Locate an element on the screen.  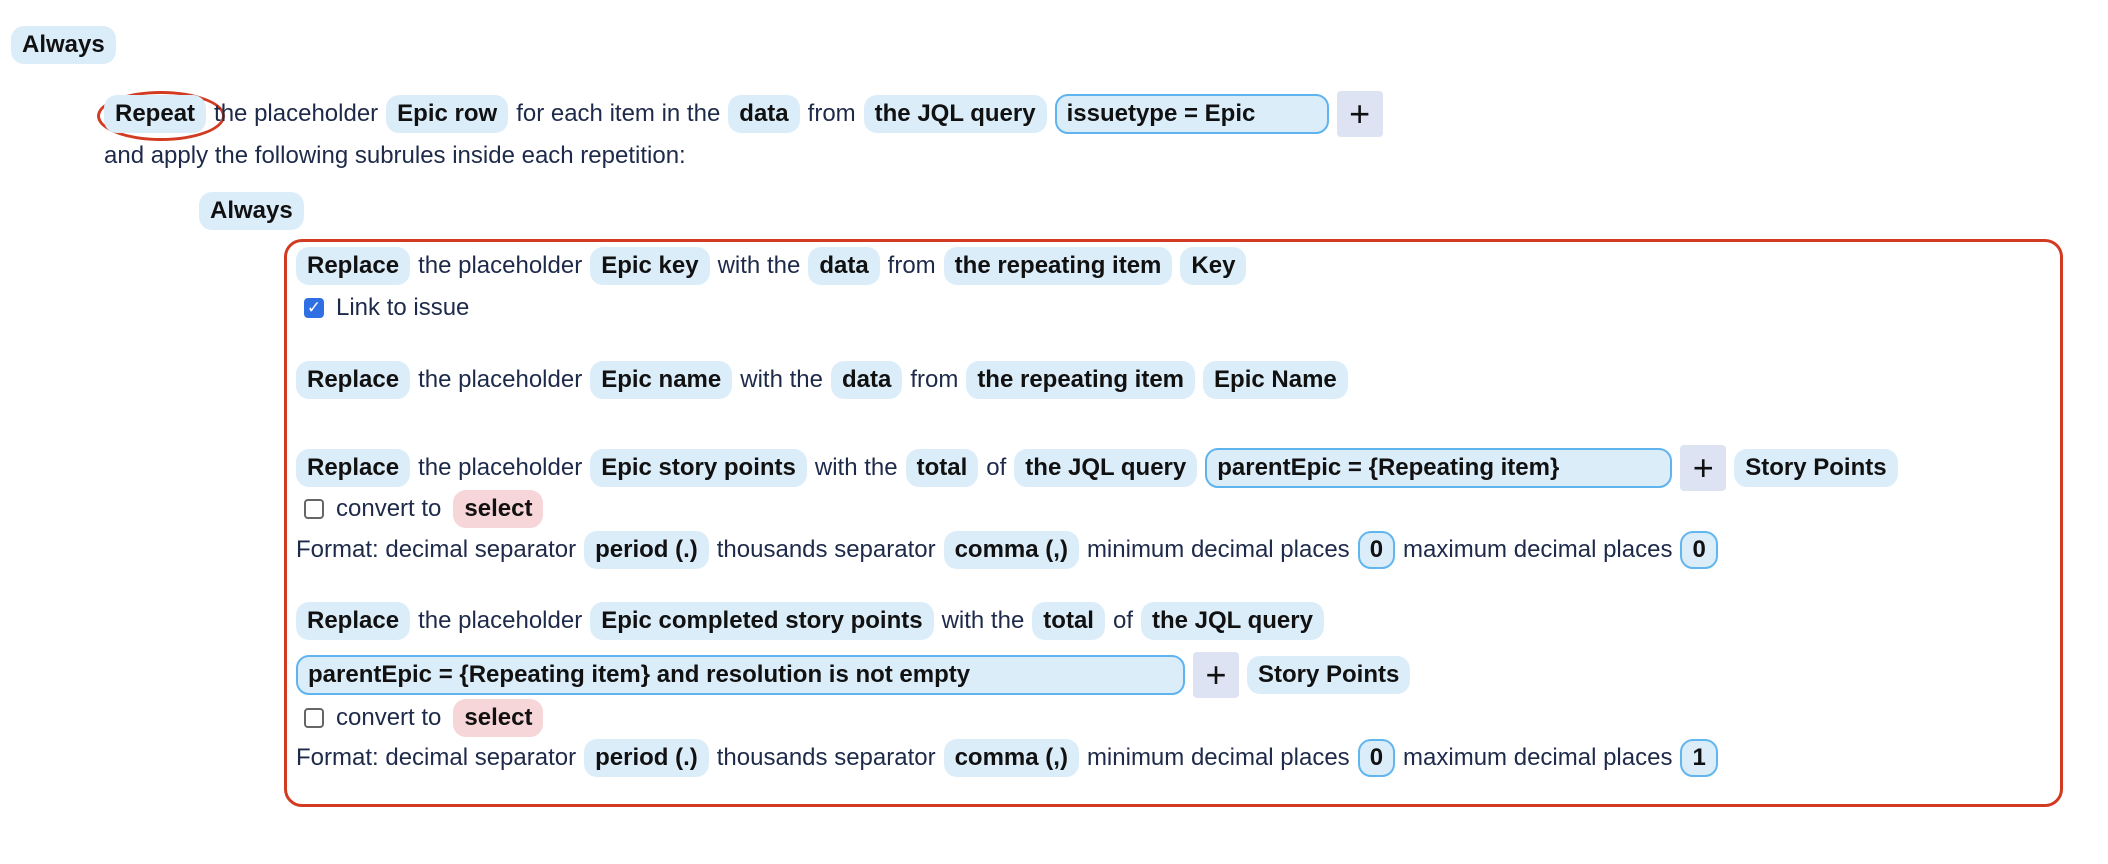
field-pill: Key is located at coordinates (1213, 266).